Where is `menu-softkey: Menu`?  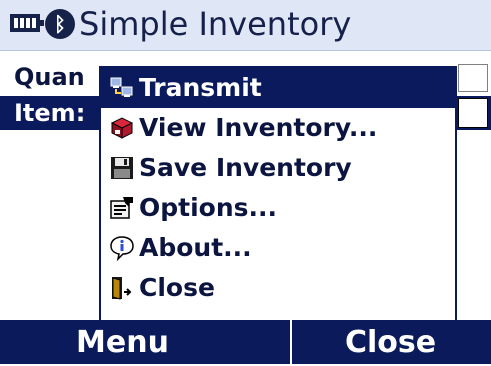
menu-softkey: Menu is located at coordinates (122, 342).